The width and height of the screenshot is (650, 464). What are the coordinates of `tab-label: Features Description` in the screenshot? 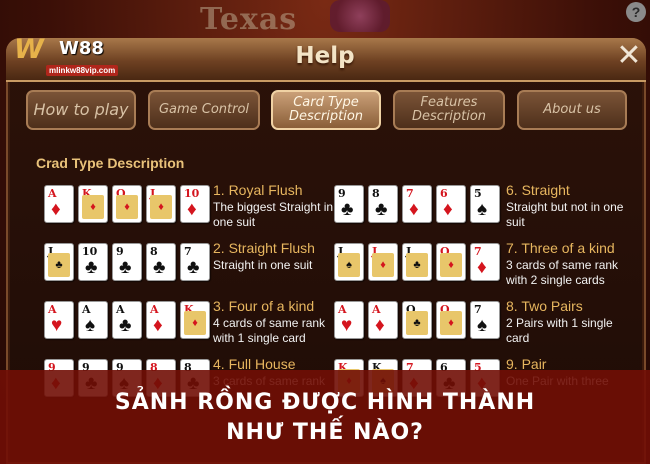 It's located at (449, 109).